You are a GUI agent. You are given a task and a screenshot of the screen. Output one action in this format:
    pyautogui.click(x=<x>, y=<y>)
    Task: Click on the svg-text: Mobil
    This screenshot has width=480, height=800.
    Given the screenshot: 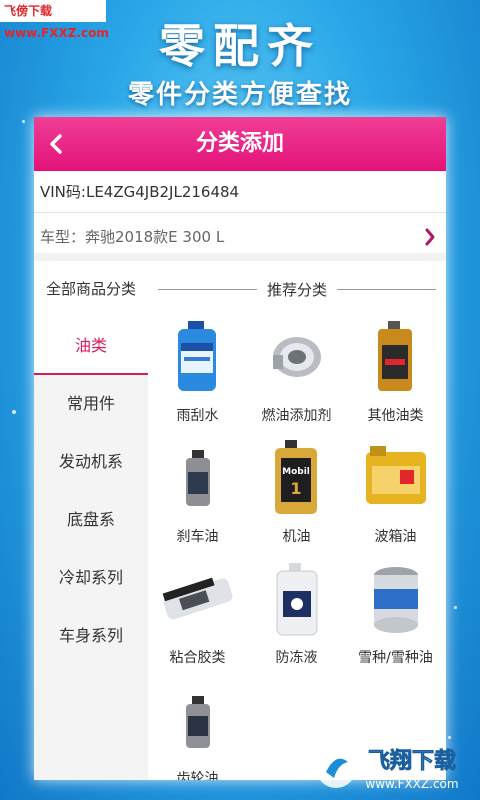 What is the action you would take?
    pyautogui.click(x=296, y=472)
    